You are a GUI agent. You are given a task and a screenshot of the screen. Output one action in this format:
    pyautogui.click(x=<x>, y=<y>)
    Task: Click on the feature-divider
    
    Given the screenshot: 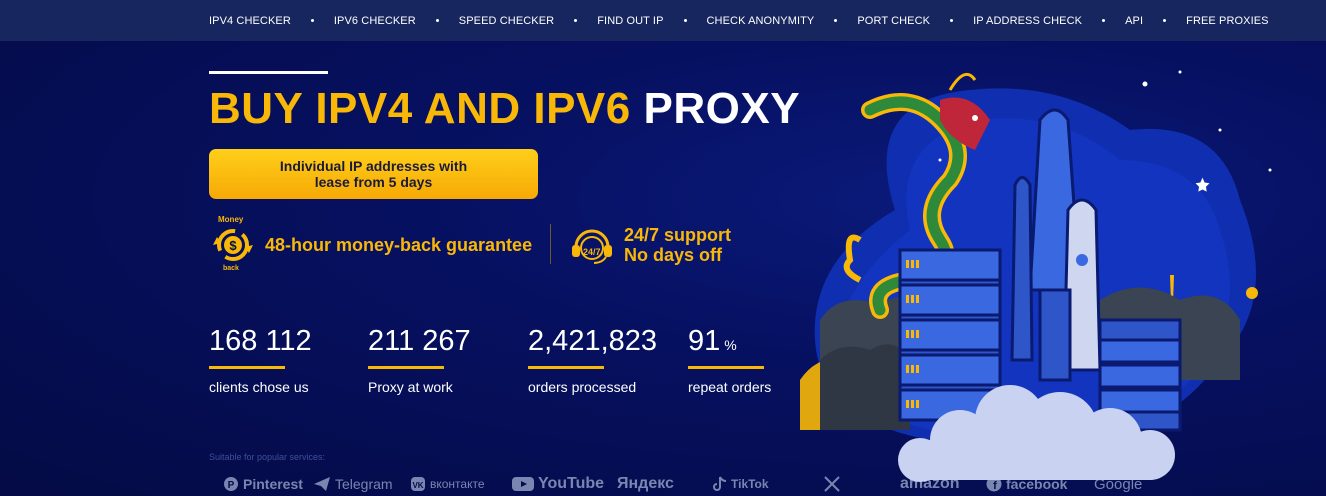 What is the action you would take?
    pyautogui.click(x=550, y=244)
    